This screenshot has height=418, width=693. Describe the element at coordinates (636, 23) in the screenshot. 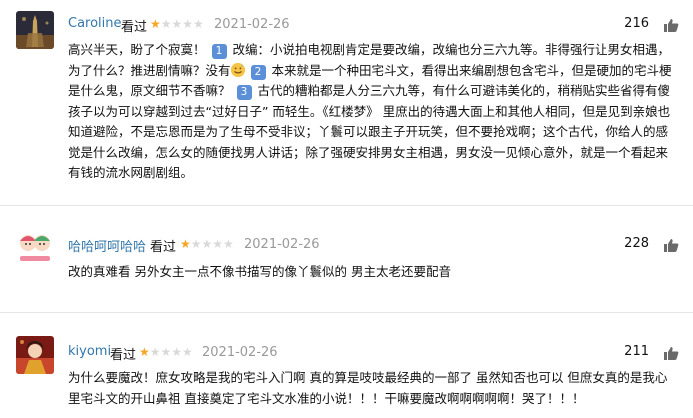

I see `vote-count: 216` at that location.